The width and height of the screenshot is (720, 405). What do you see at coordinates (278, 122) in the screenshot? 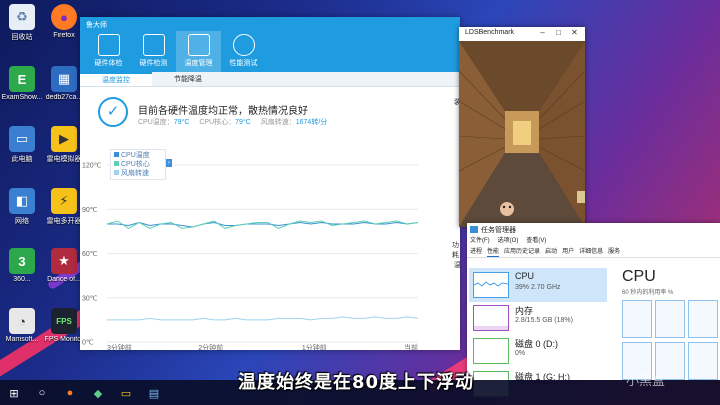
I see `metric-label: 风扇转速：` at bounding box center [278, 122].